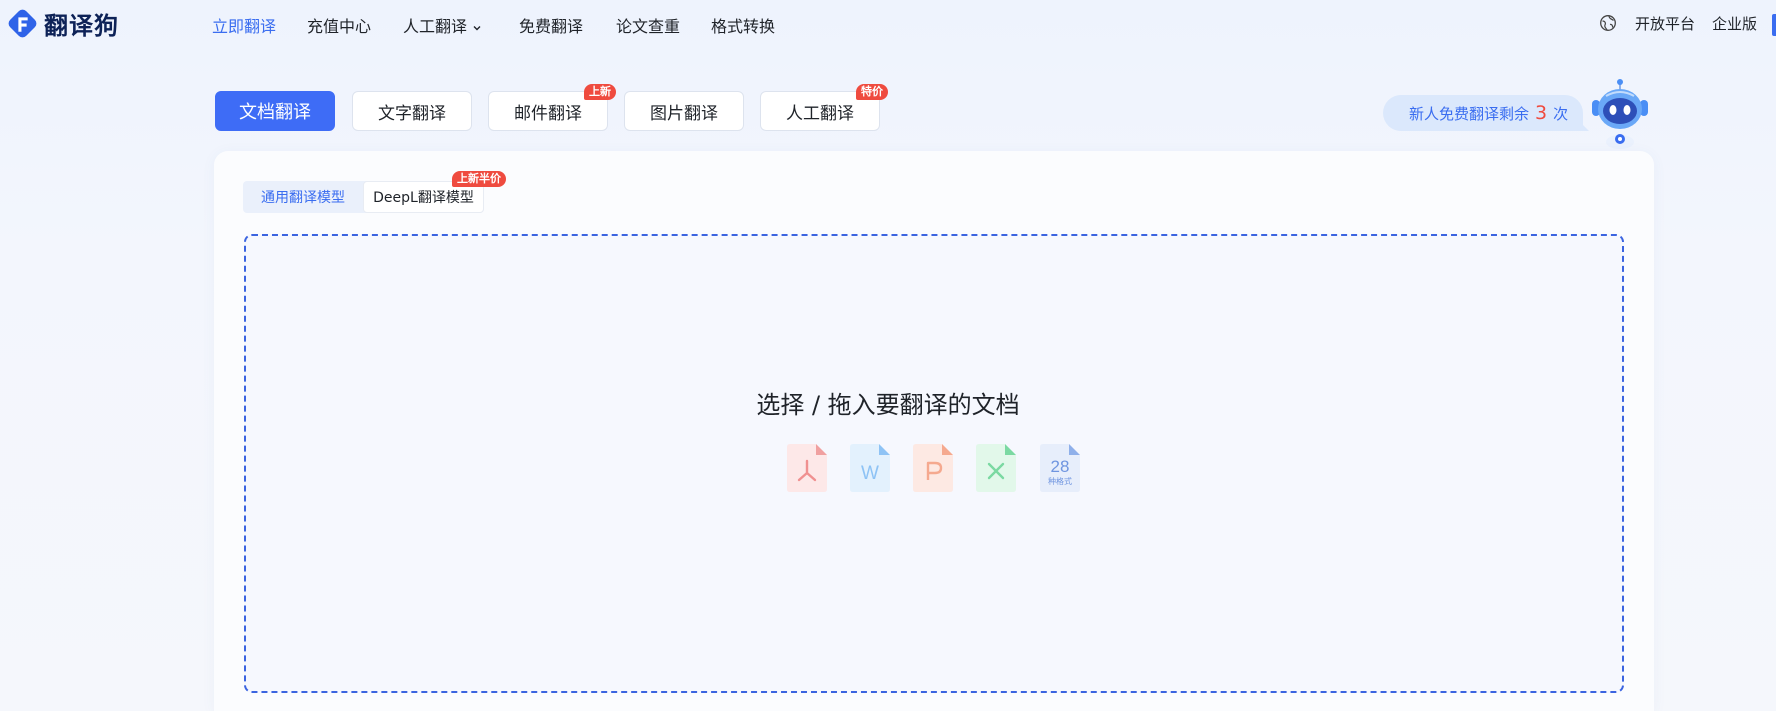 This screenshot has height=711, width=1776. What do you see at coordinates (1774, 25) in the screenshot?
I see `header-edge-button` at bounding box center [1774, 25].